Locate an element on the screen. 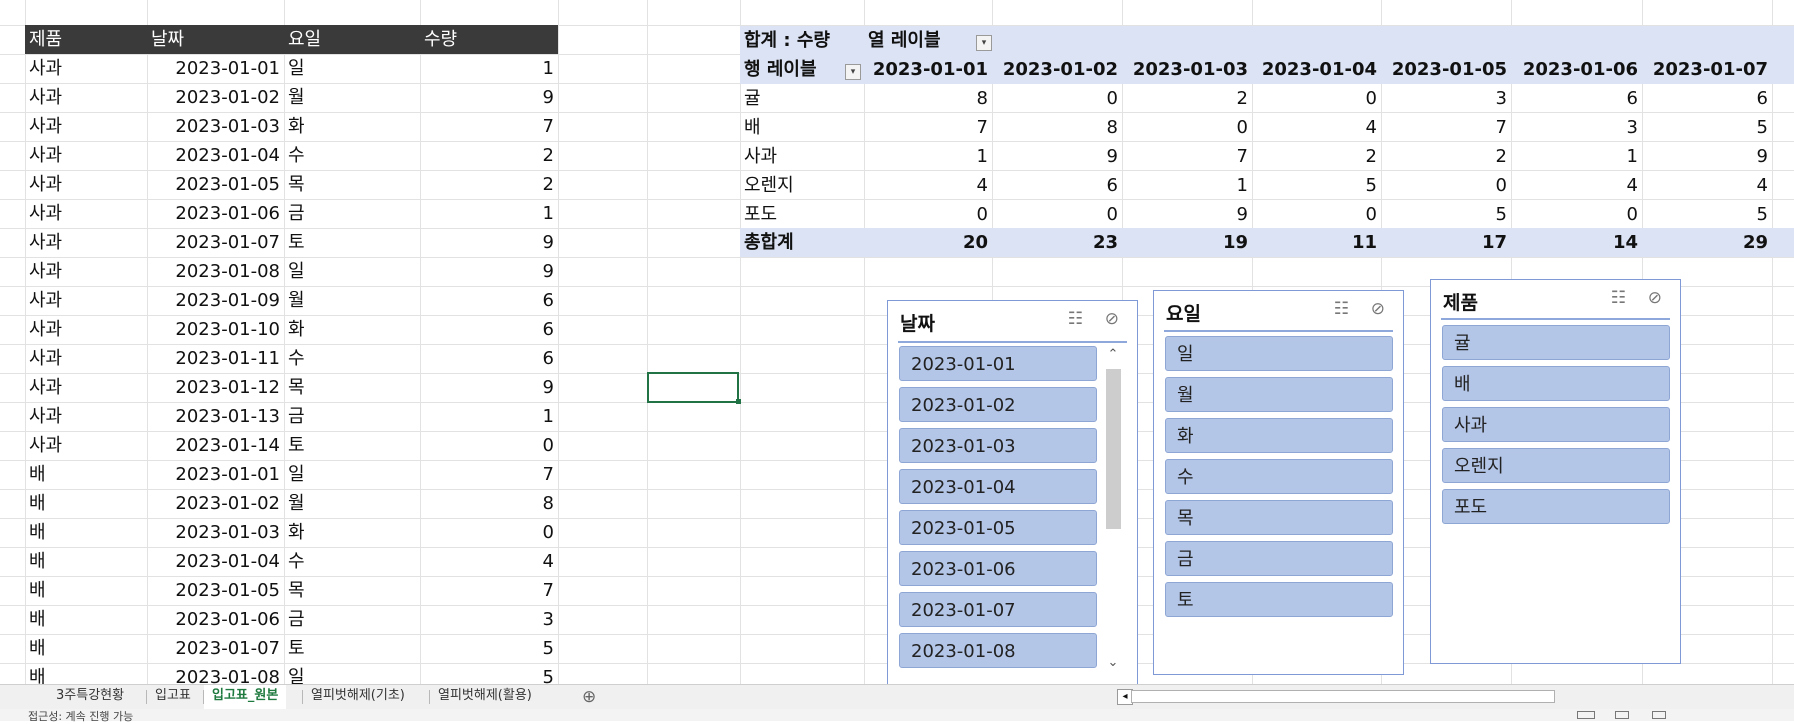 The image size is (1794, 724). slicer-scrollbar: ⌃ ⌄ is located at coordinates (1113, 509).